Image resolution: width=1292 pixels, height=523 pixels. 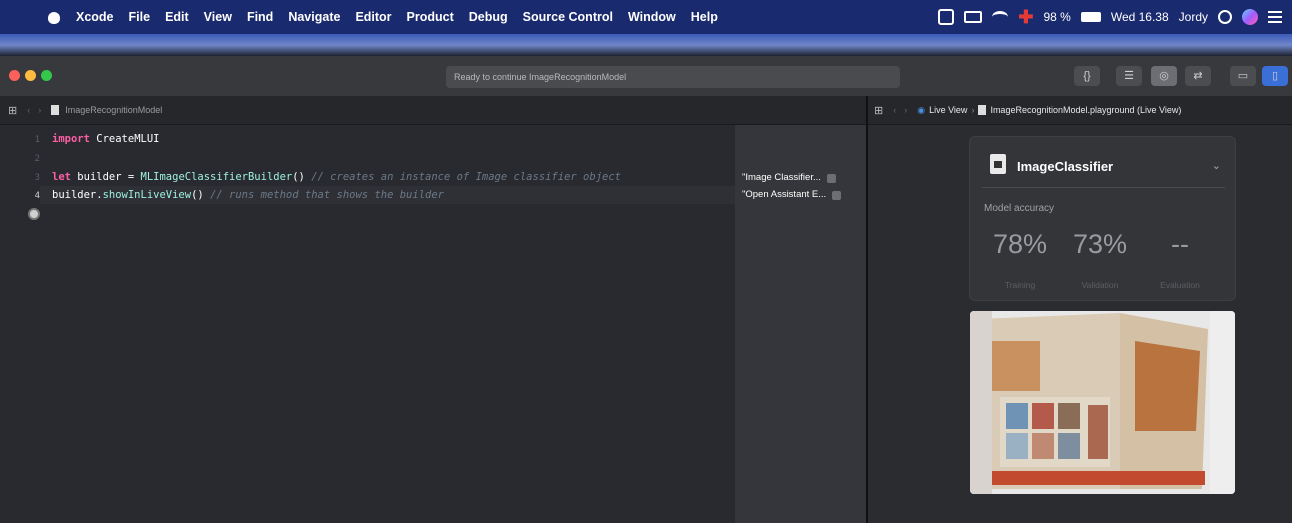 I want to click on code-comment: // runs method that shows the builder, so click(x=327, y=195).